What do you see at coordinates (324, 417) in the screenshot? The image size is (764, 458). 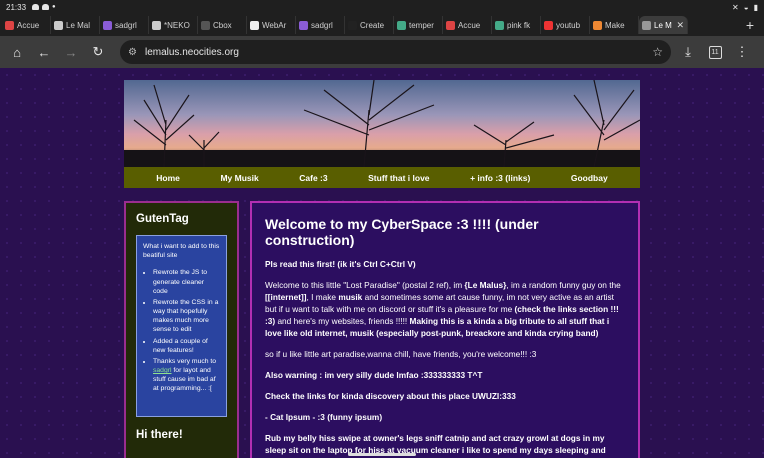 I see `paragraph: - Cat Ipsum - :3 (funny ipsum)` at bounding box center [324, 417].